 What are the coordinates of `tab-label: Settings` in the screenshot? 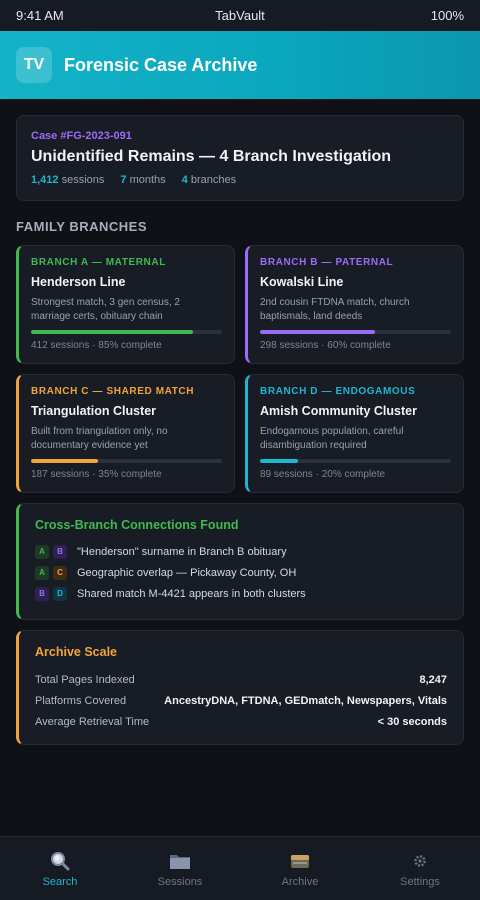 It's located at (420, 881).